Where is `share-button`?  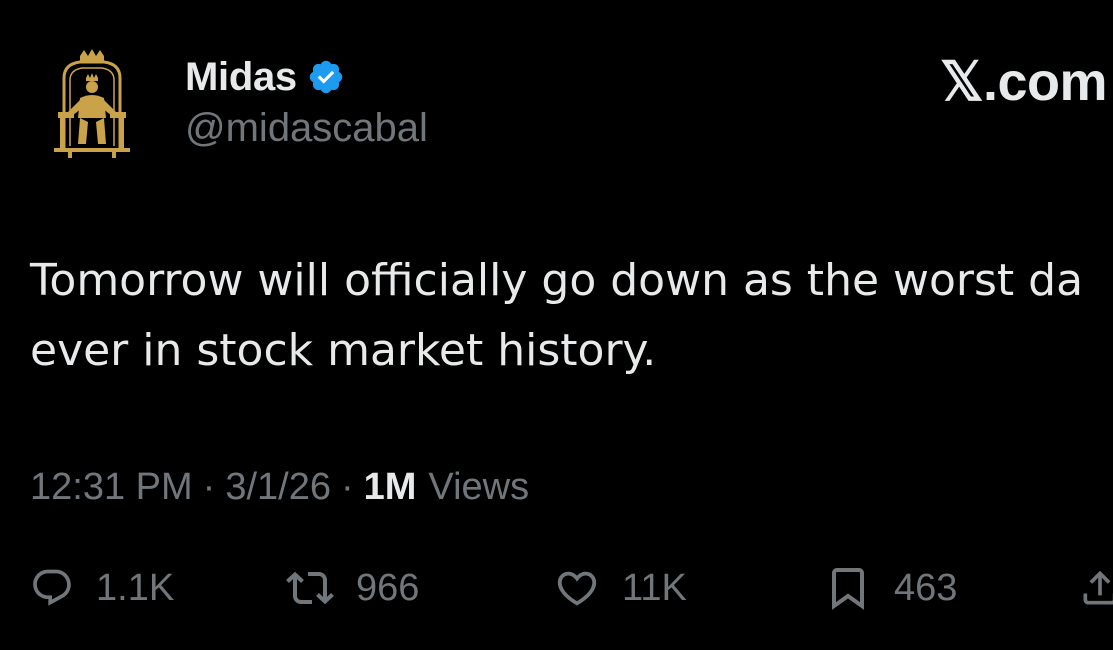
share-button is located at coordinates (1095, 588).